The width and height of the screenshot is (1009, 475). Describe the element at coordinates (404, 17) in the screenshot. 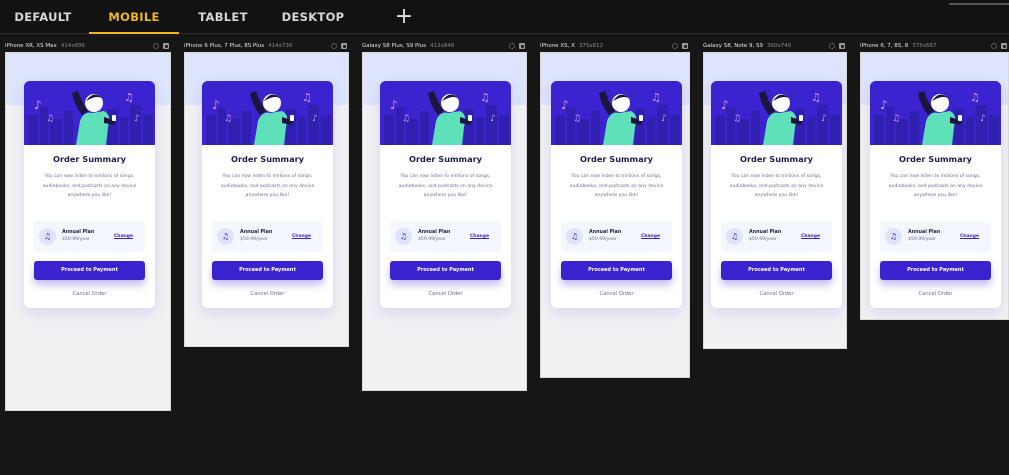

I see `plus-icon: +` at that location.